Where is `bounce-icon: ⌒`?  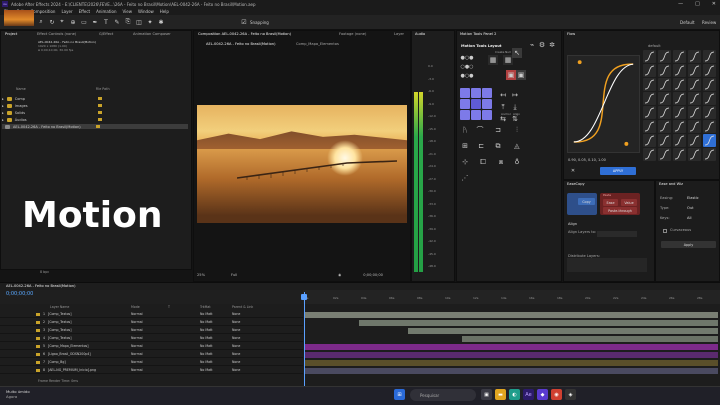
bounce-icon: ⌒ is located at coordinates (480, 130).